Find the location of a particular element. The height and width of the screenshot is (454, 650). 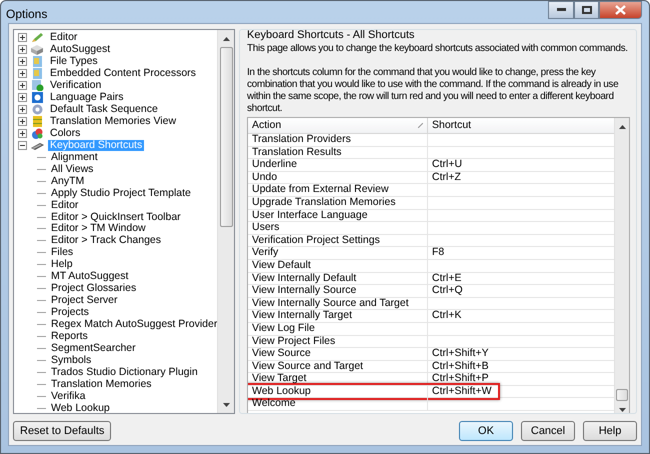

table-cell: Verify is located at coordinates (338, 253).